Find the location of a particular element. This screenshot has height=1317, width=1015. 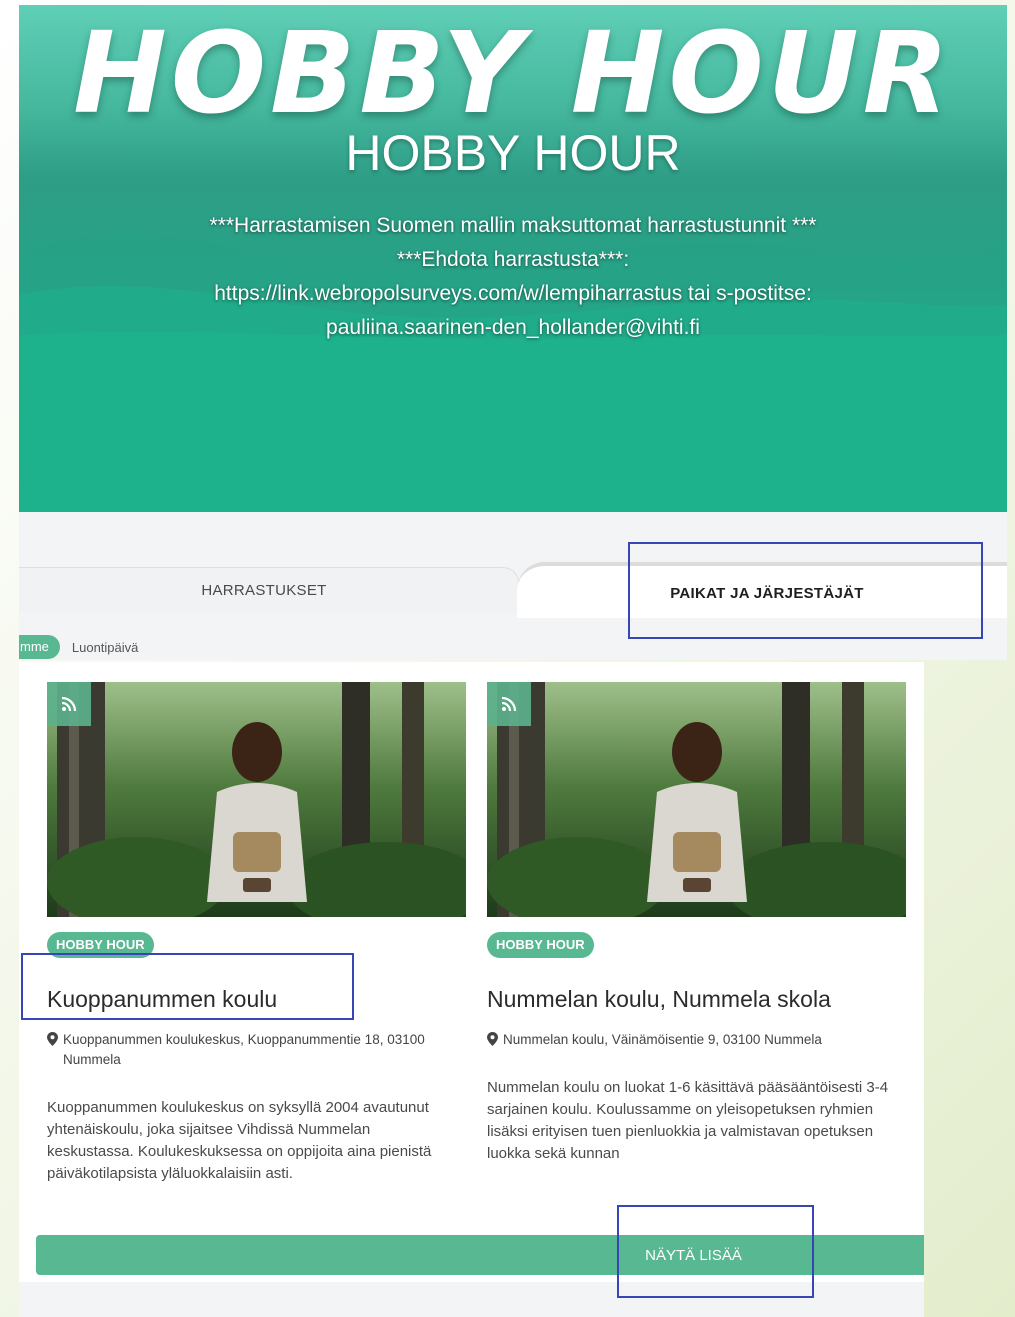

hero-contact-email: pauliina.saarinen-den_hollander@vihti.fi is located at coordinates (513, 328).